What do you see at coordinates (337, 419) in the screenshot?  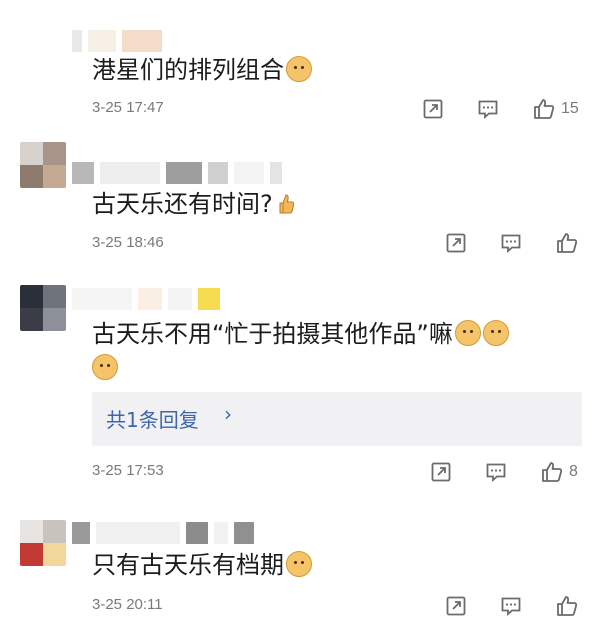 I see `reply-summary: 共1条回复 ›` at bounding box center [337, 419].